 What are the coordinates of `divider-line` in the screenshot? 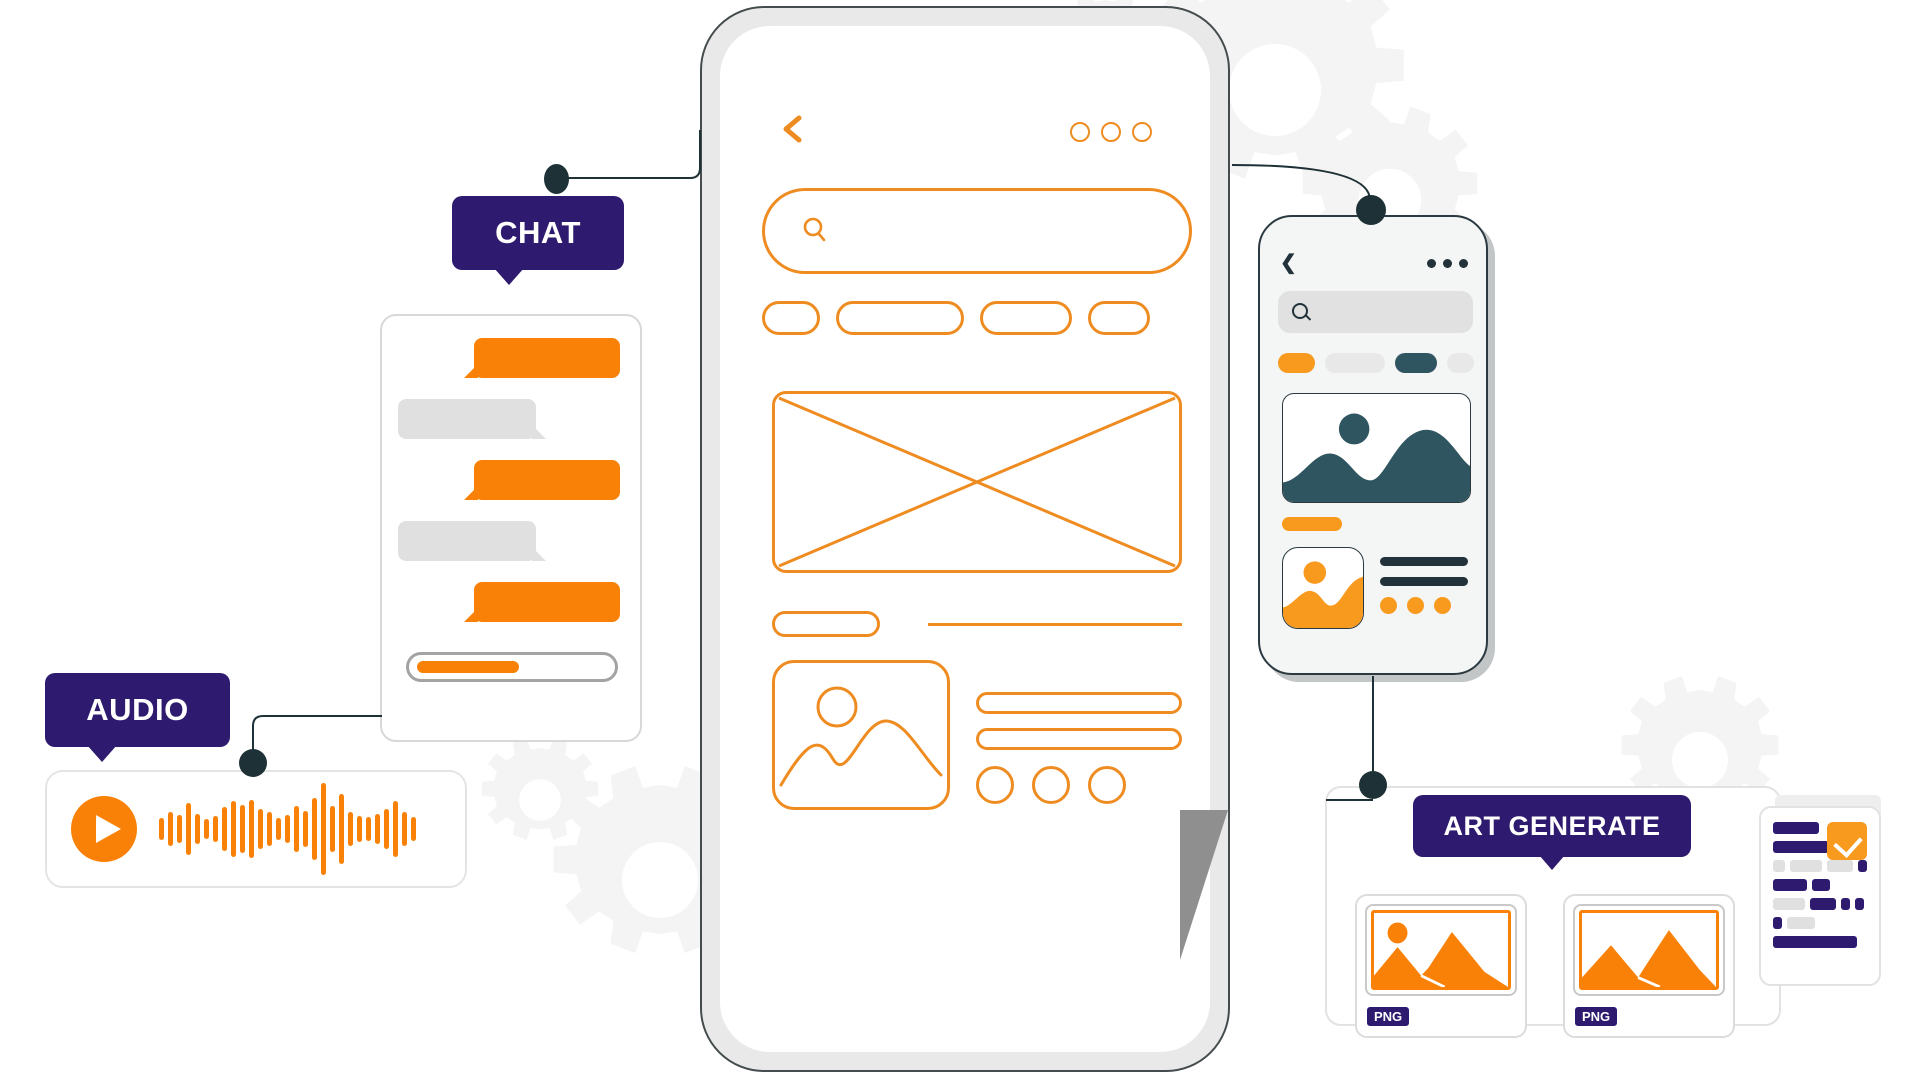 It's located at (1055, 624).